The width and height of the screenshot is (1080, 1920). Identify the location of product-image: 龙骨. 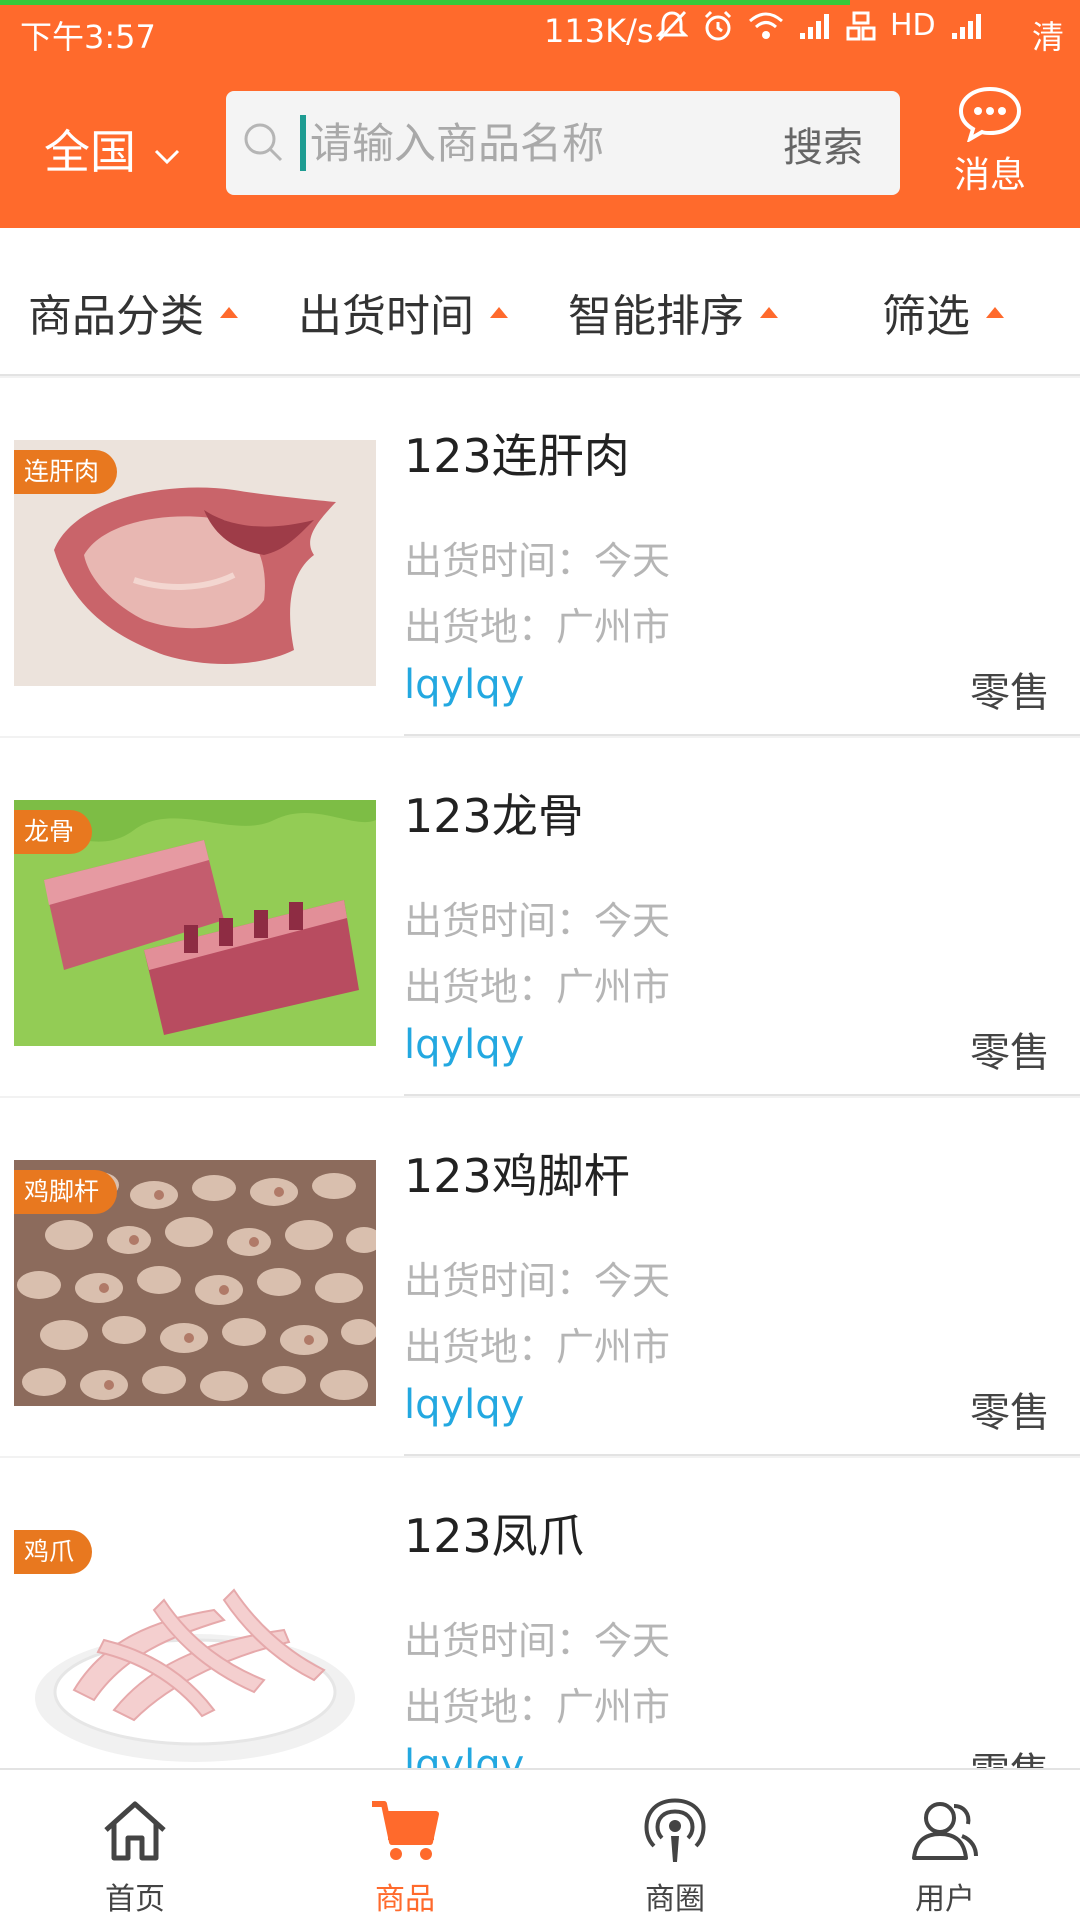
(195, 923).